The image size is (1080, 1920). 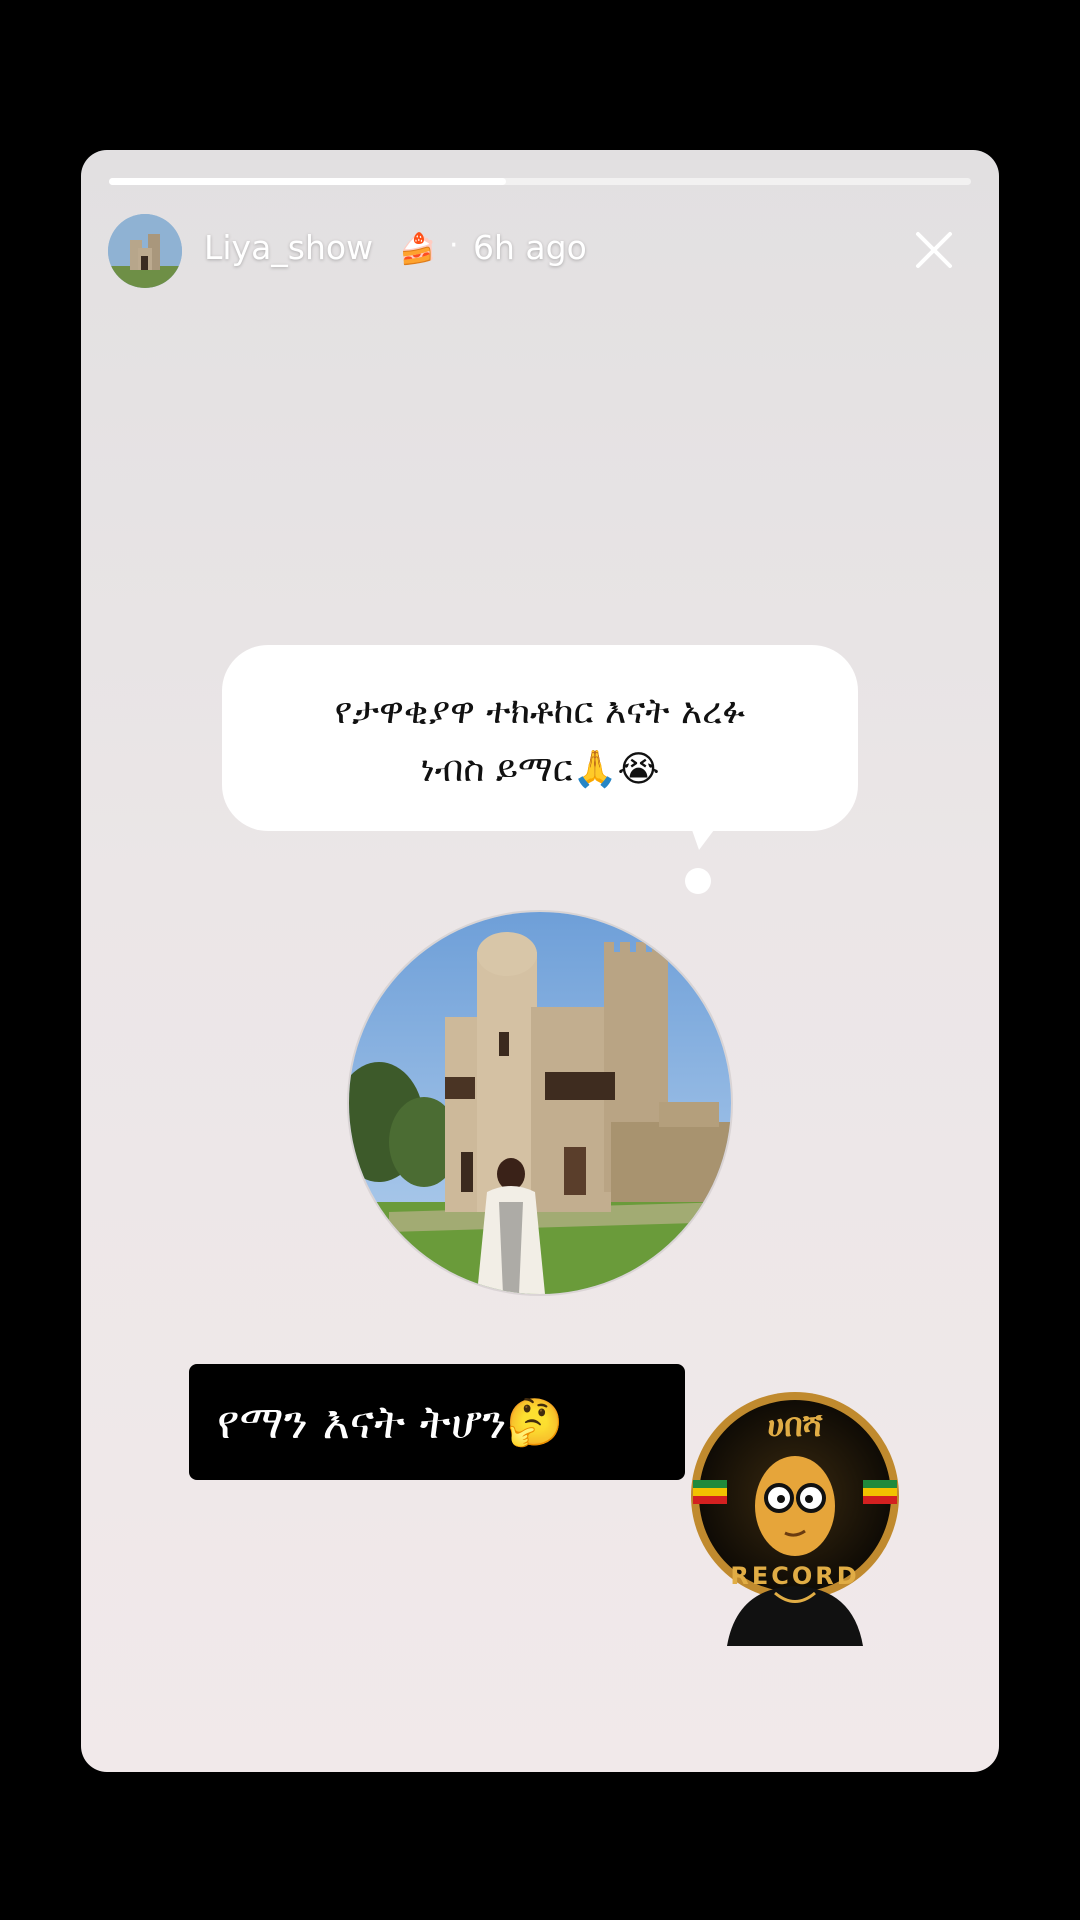 I want to click on post-time: 6h ago, so click(x=530, y=247).